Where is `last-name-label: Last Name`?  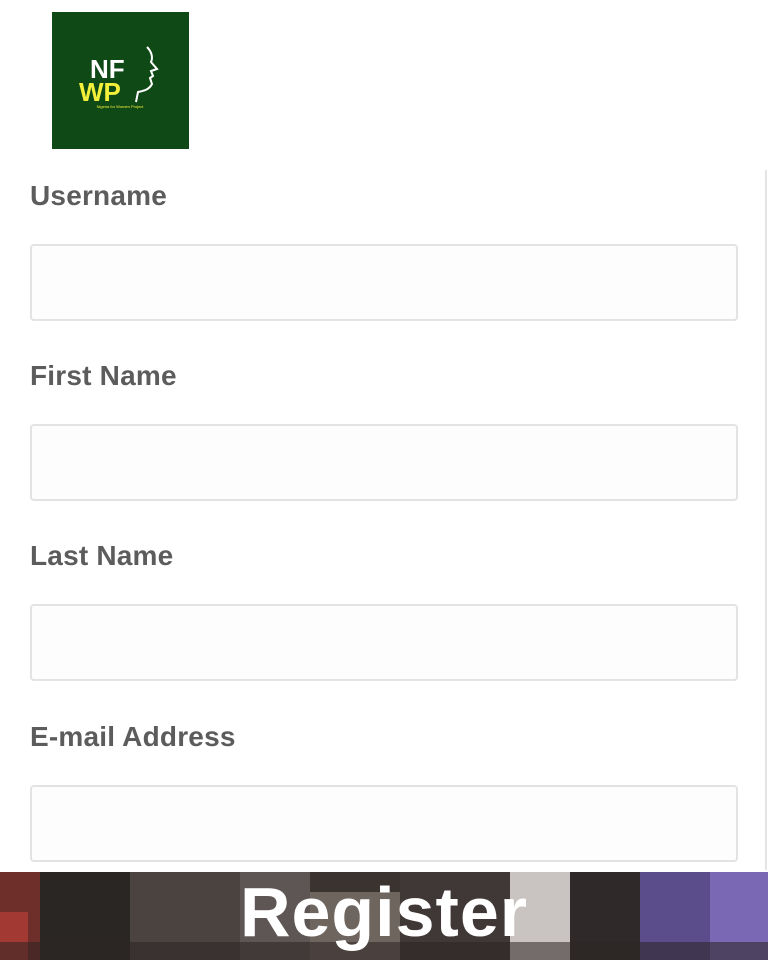
last-name-label: Last Name is located at coordinates (102, 555).